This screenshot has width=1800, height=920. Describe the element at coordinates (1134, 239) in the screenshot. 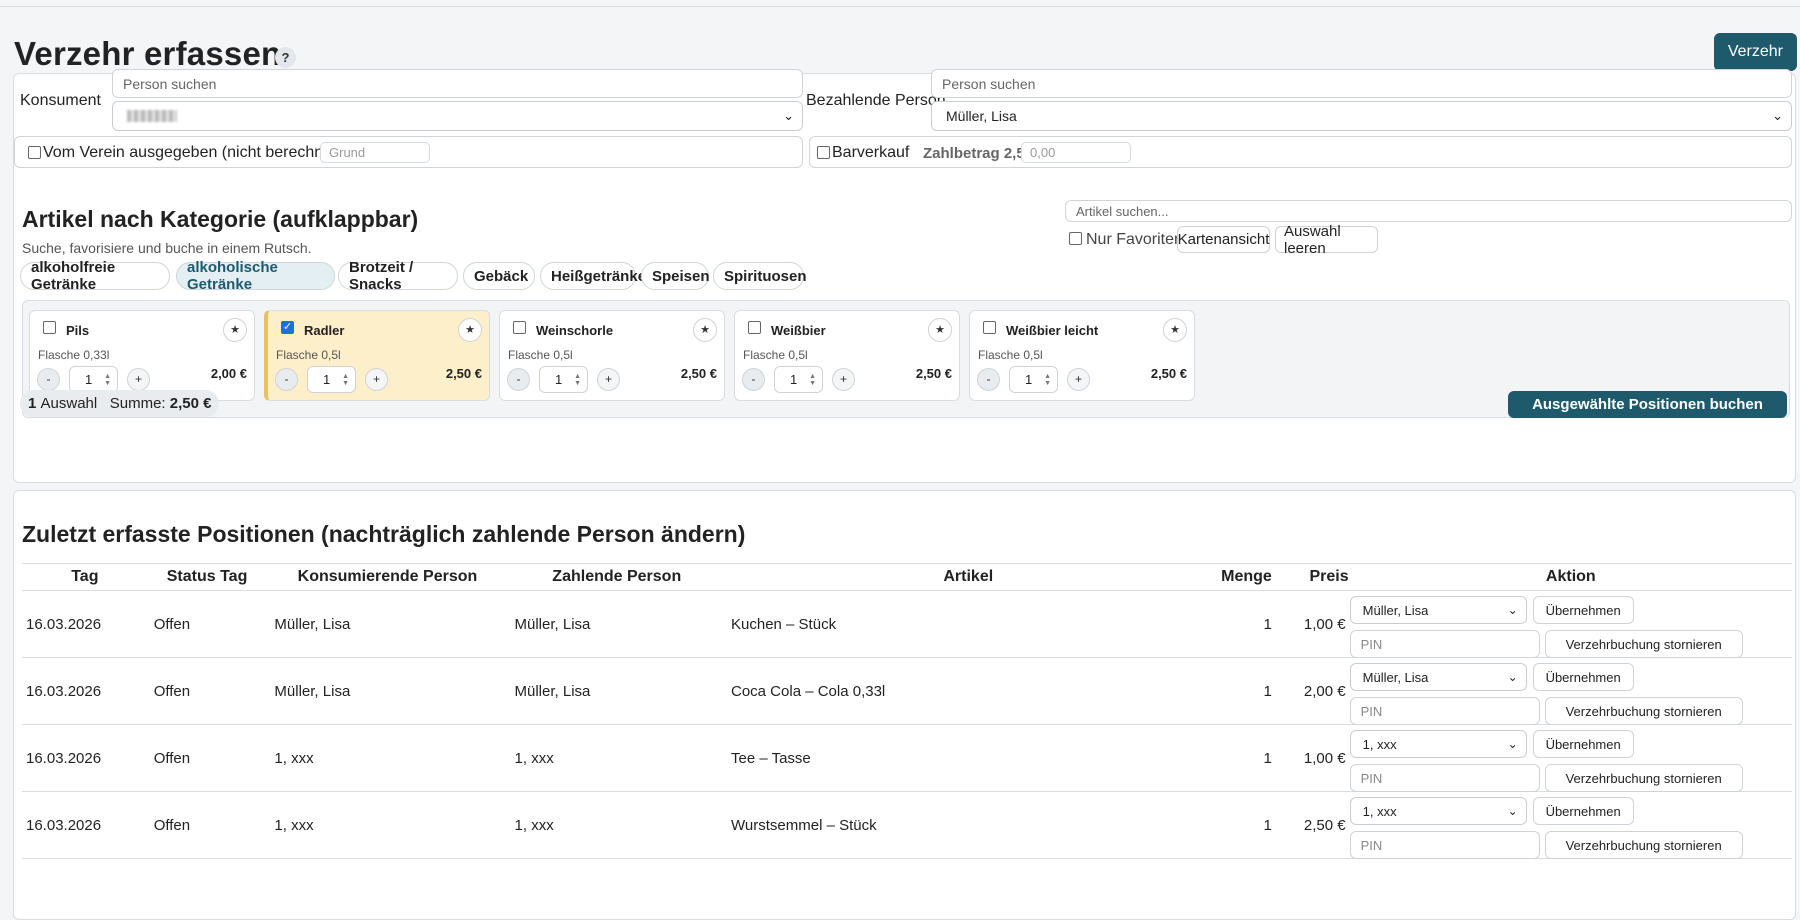

I see `favorites-label: Nur Favoriten` at that location.